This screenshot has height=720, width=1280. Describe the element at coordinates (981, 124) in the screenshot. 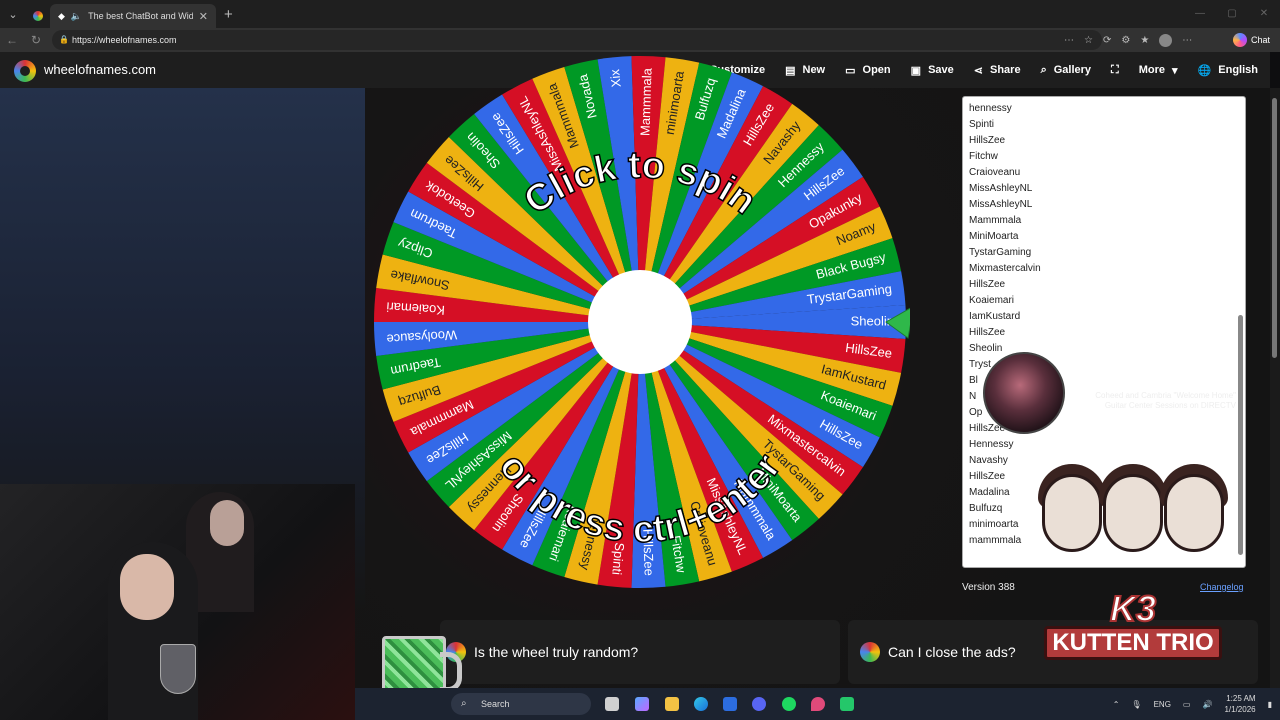

I see `entry-item: Spinti` at that location.